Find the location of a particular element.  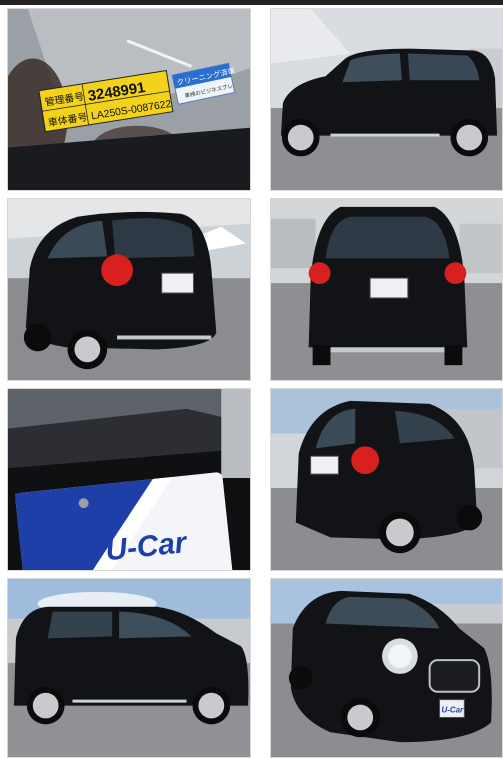

rear-image is located at coordinates (386, 289).